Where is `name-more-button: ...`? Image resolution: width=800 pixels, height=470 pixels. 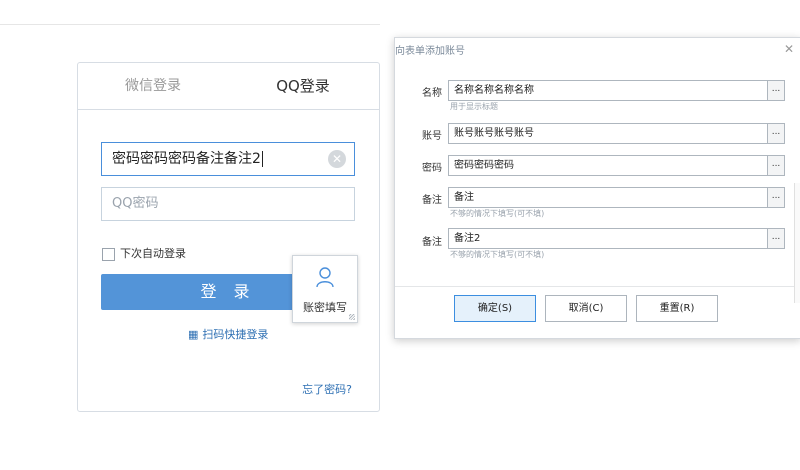
name-more-button: ... is located at coordinates (776, 90).